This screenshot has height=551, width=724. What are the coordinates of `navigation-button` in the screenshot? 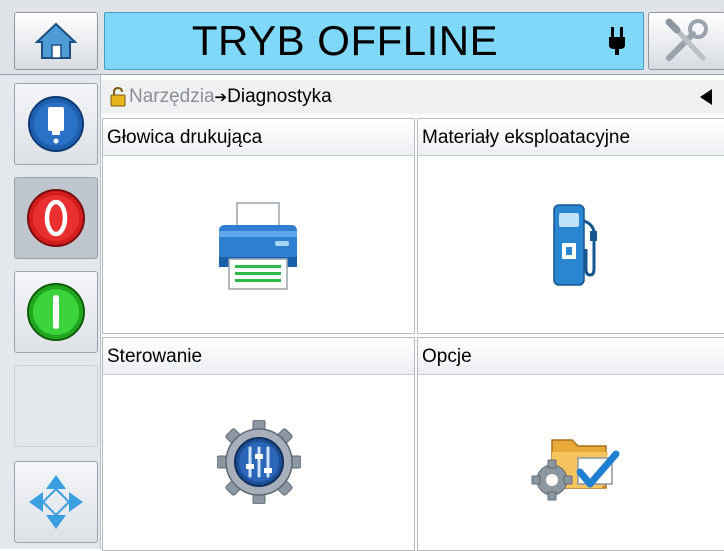 It's located at (56, 502).